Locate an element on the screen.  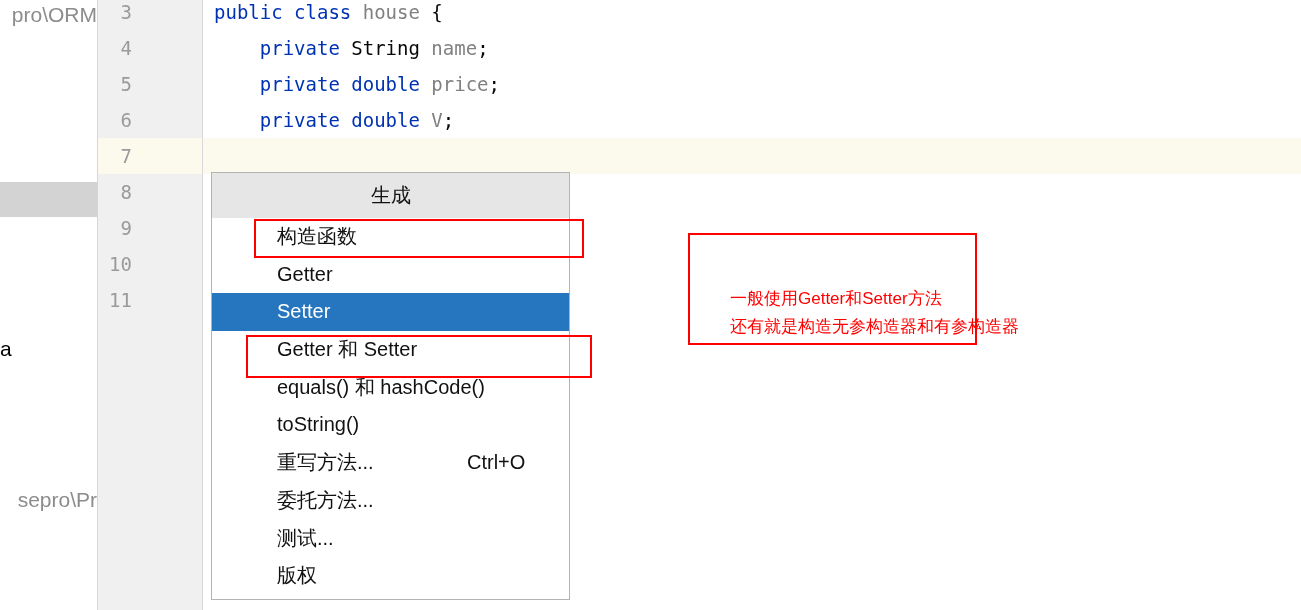
code-line: private double V; is located at coordinates (356, 120).